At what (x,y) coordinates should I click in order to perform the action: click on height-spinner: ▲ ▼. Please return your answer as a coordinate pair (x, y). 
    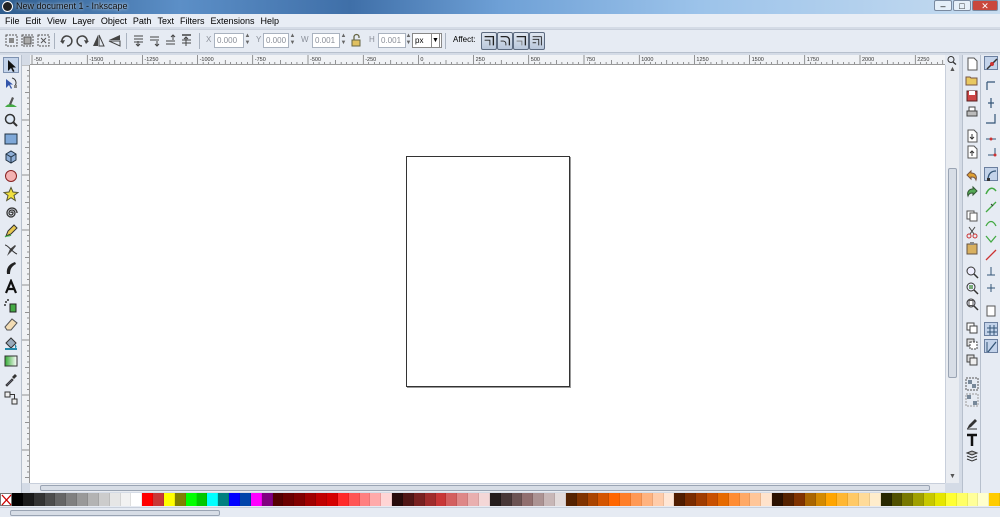
    Looking at the image, I should click on (408, 40).